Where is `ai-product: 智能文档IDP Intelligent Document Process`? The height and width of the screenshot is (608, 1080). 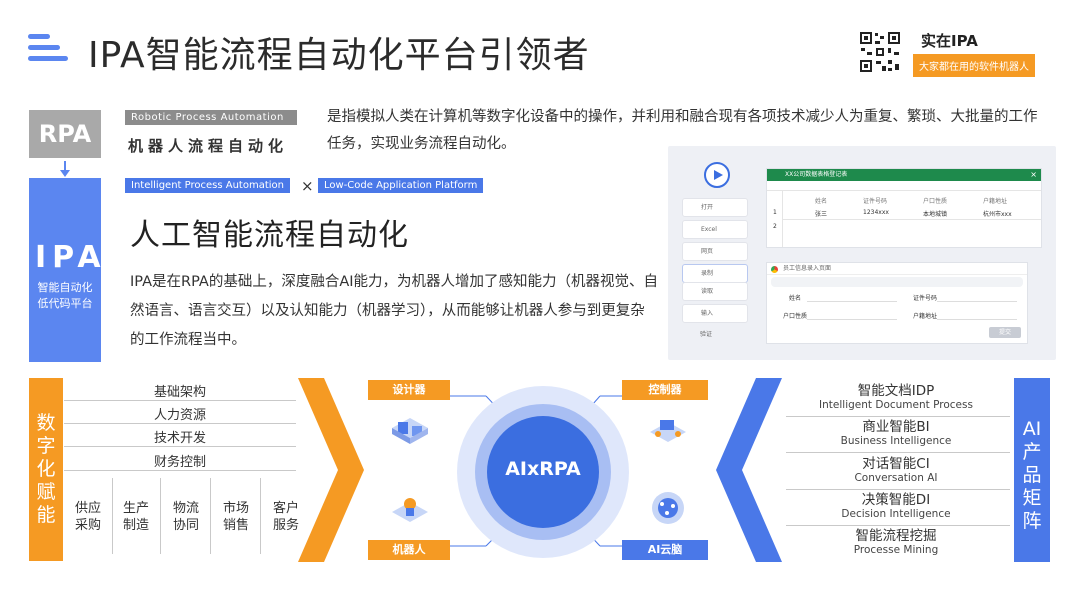 ai-product: 智能文档IDP Intelligent Document Process is located at coordinates (896, 398).